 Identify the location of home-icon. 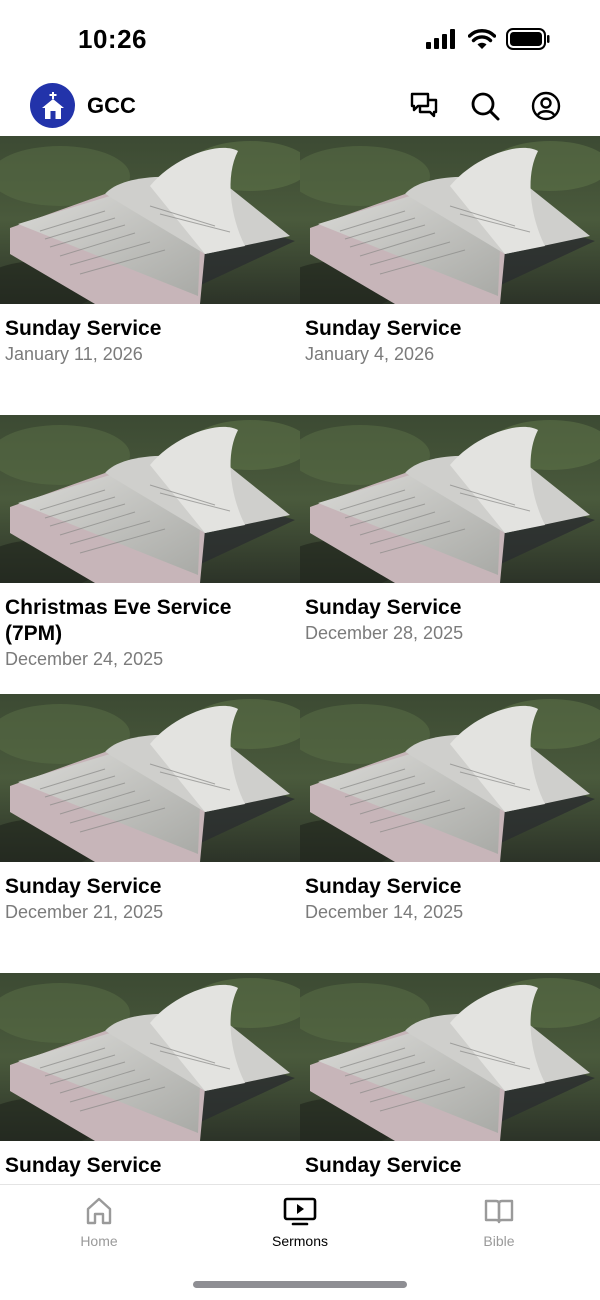
(99, 1211).